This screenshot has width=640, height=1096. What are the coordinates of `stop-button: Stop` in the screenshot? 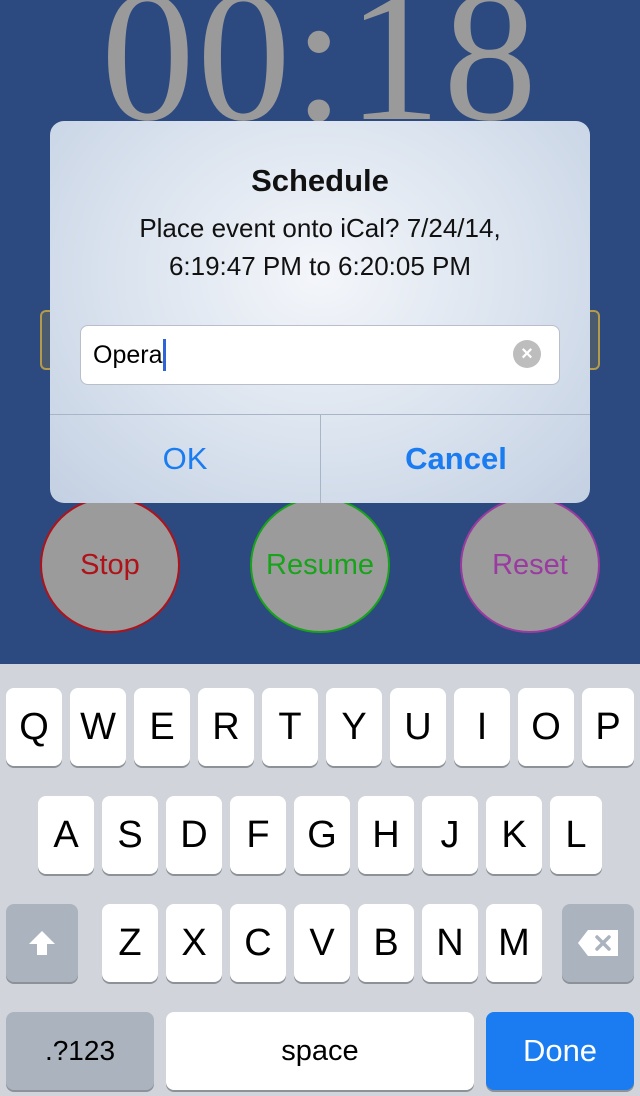 It's located at (110, 565).